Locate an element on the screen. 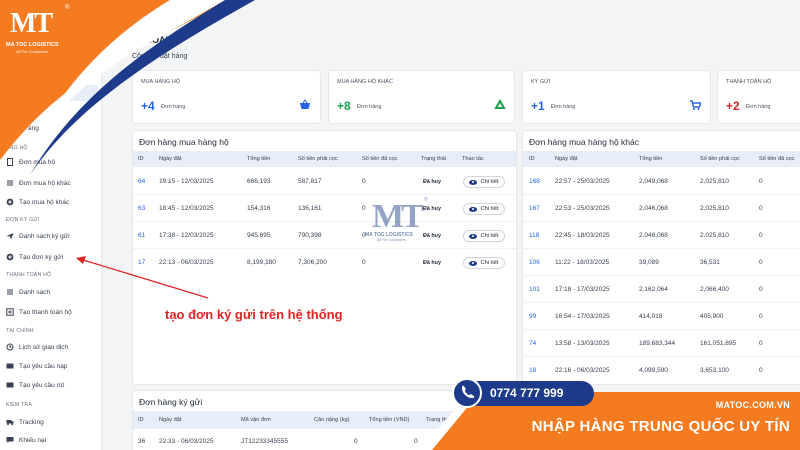 This screenshot has width=800, height=450. row-id: 36 is located at coordinates (141, 441).